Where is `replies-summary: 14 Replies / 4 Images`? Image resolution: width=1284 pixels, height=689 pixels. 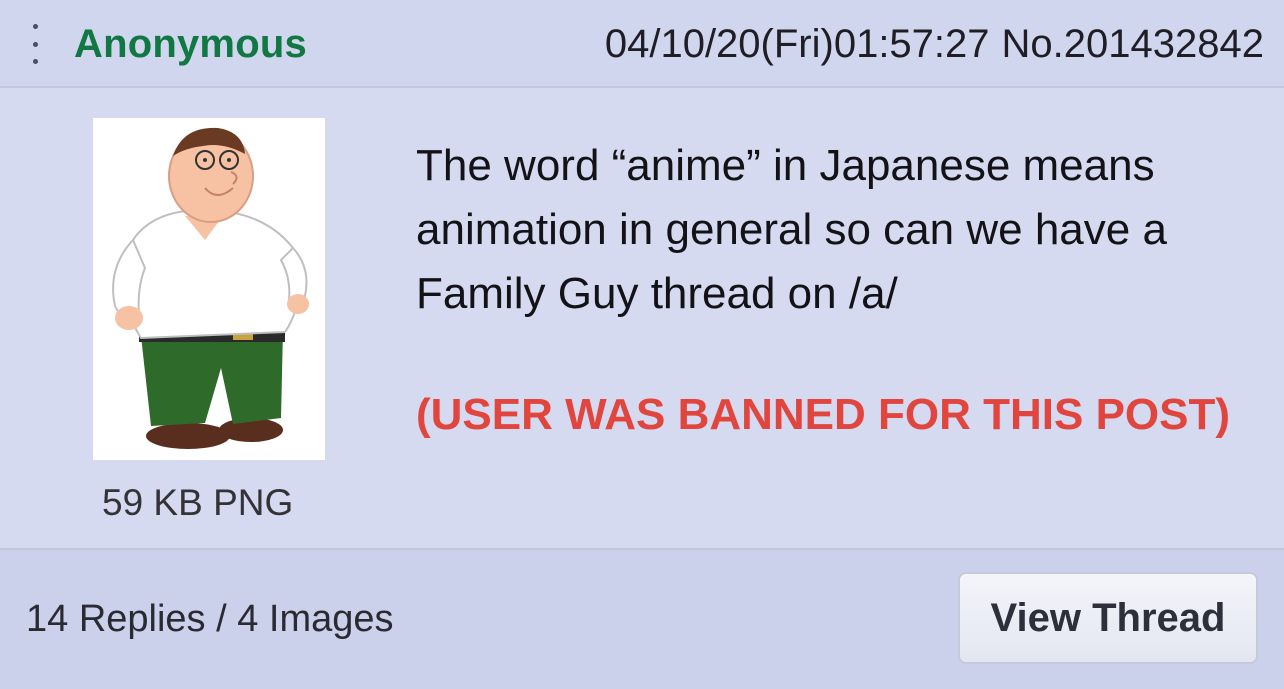 replies-summary: 14 Replies / 4 Images is located at coordinates (210, 619).